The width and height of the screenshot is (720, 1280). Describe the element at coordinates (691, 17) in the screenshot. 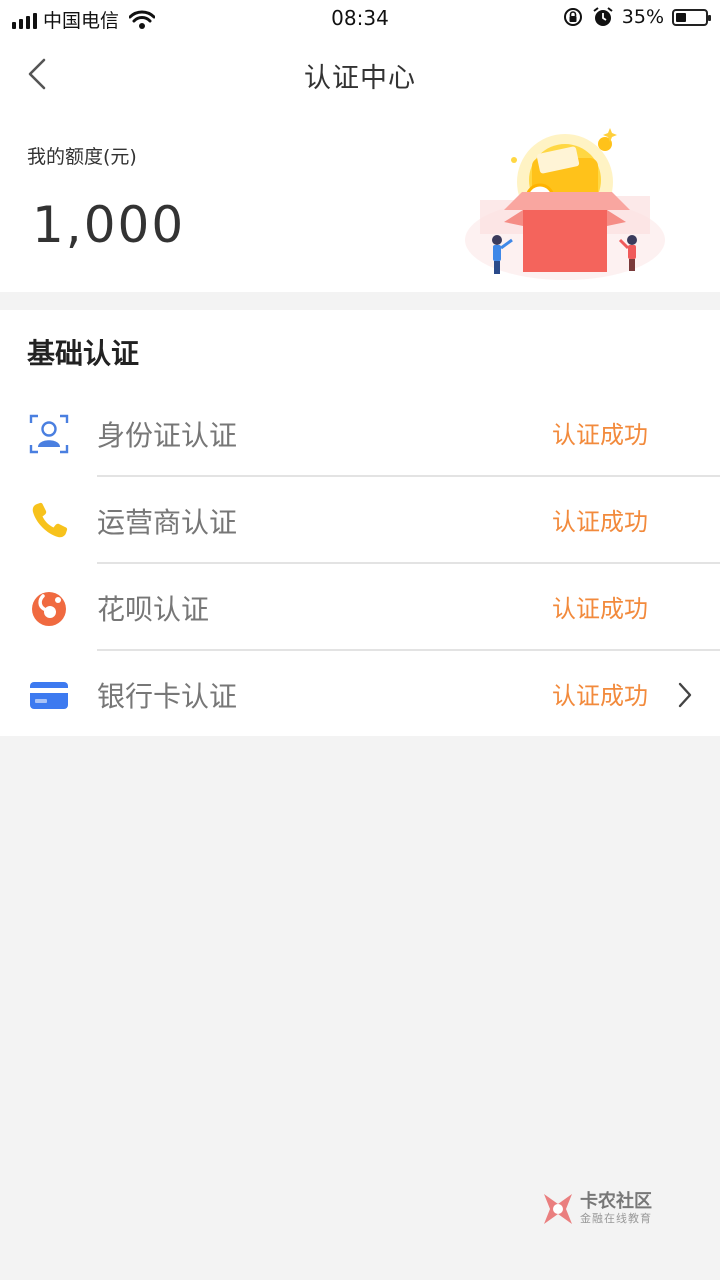

I see `battery-icon` at that location.